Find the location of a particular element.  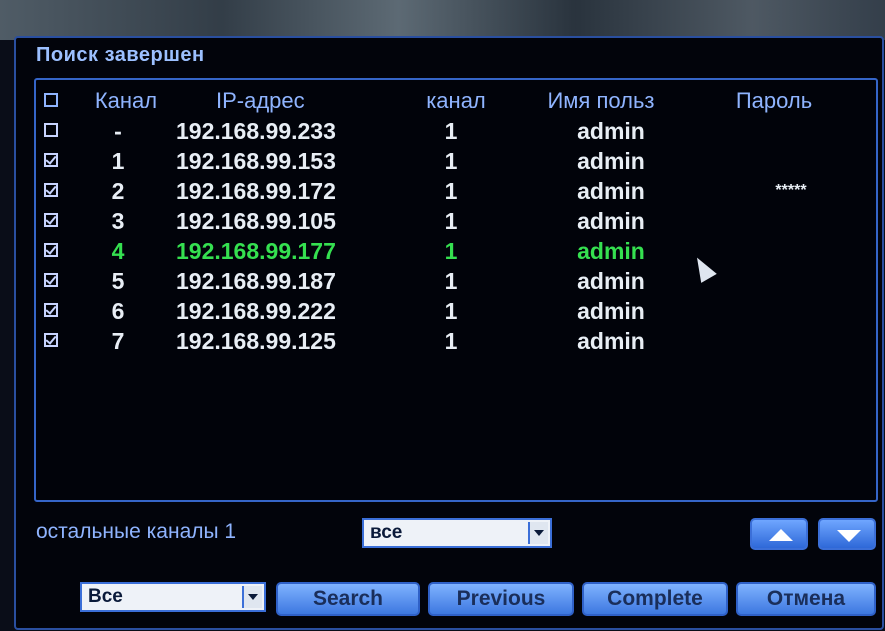

filter-select-value: Все is located at coordinates (105, 596).